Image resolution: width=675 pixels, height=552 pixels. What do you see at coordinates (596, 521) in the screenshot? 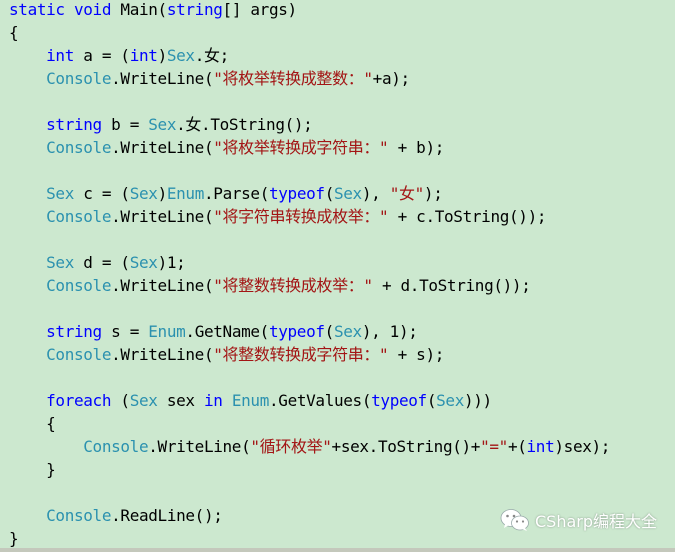
I see `watermark-text: CSharp编程大全` at bounding box center [596, 521].